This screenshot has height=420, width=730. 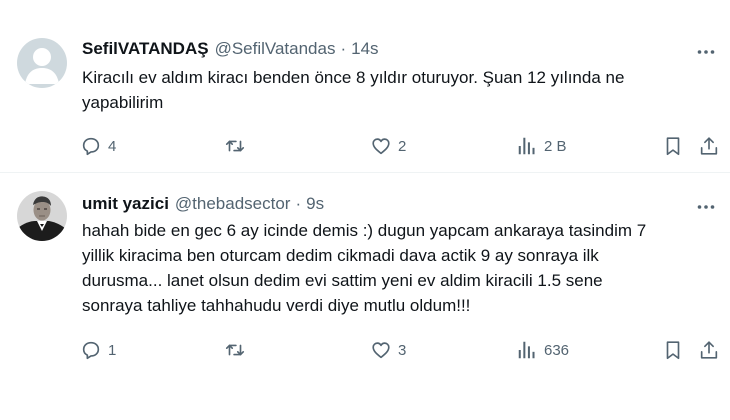 What do you see at coordinates (123, 102) in the screenshot?
I see `tweet-text-line: yapabilirim` at bounding box center [123, 102].